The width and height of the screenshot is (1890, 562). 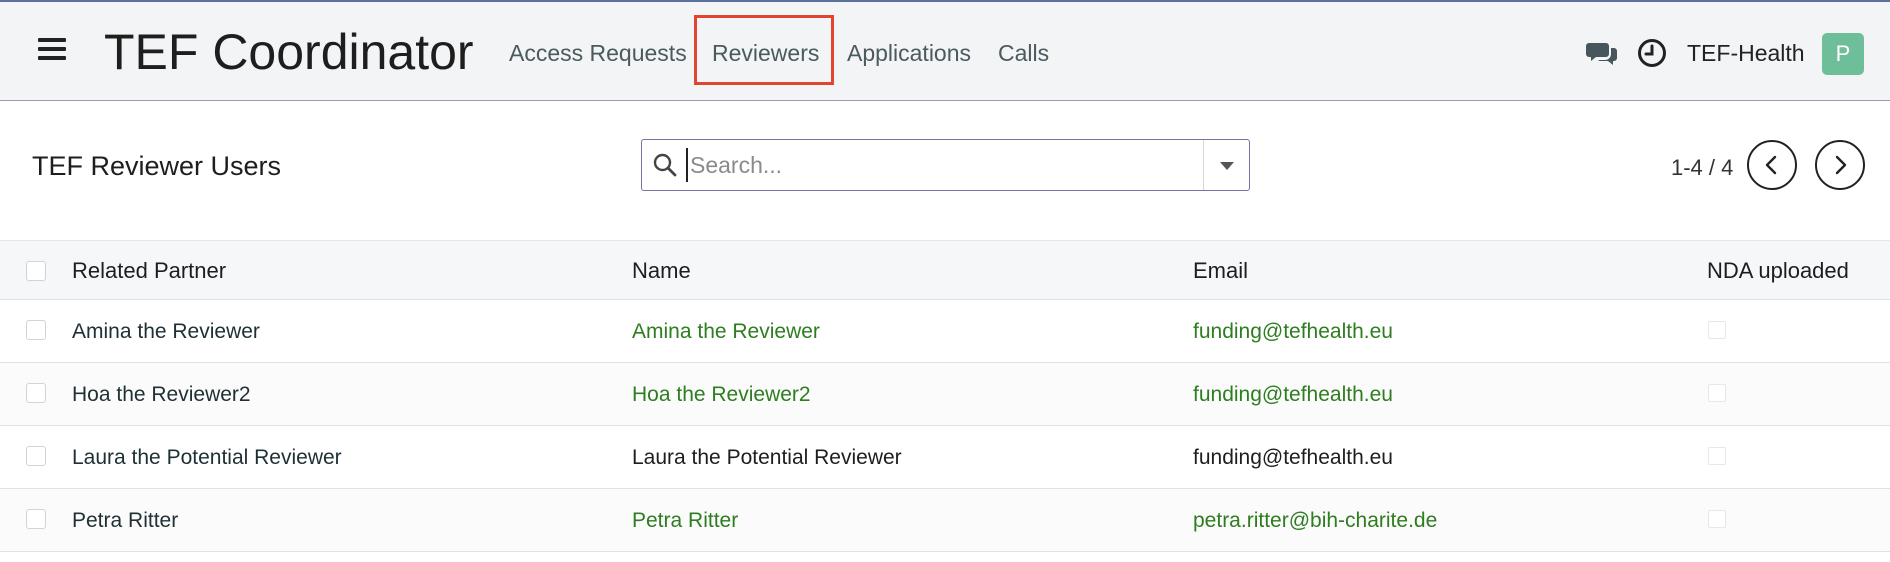 I want to click on user-avatar: P, so click(x=1843, y=54).